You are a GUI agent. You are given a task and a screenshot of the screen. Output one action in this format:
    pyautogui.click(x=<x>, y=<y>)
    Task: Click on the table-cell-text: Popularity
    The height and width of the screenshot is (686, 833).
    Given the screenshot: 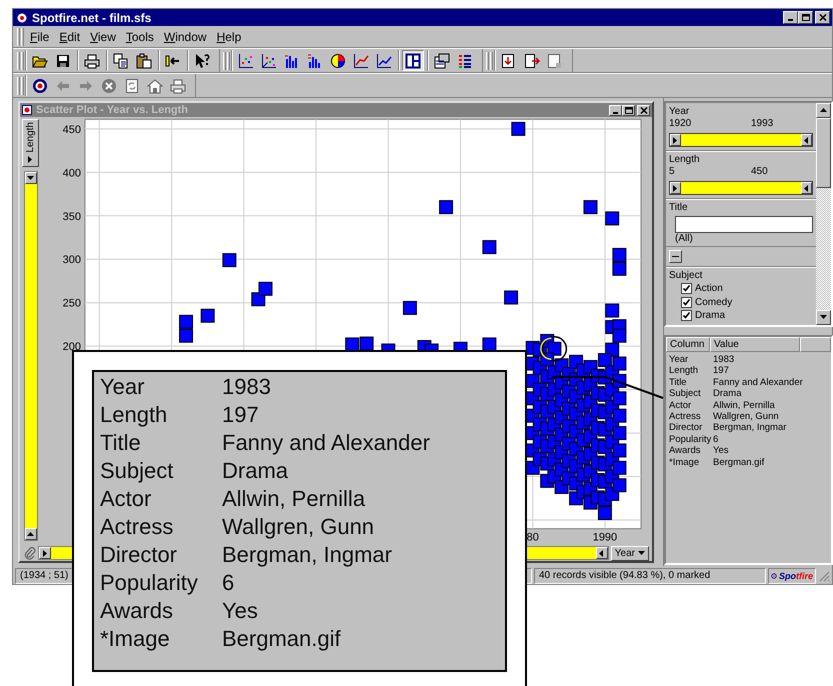 What is the action you would take?
    pyautogui.click(x=690, y=440)
    